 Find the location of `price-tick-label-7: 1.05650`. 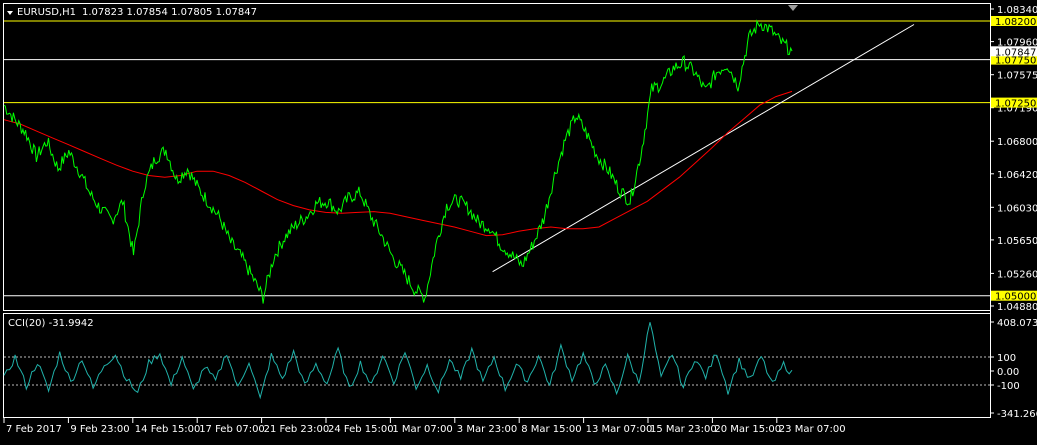

price-tick-label-7: 1.05650 is located at coordinates (1017, 241).